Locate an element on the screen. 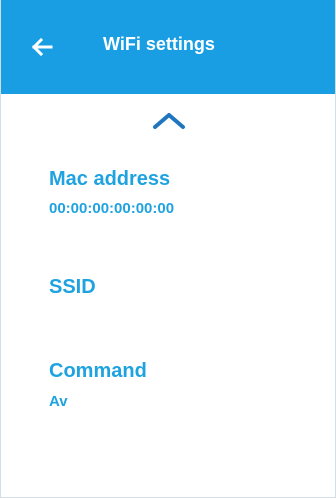 This screenshot has width=336, height=498. arrow-left-icon is located at coordinates (42, 47).